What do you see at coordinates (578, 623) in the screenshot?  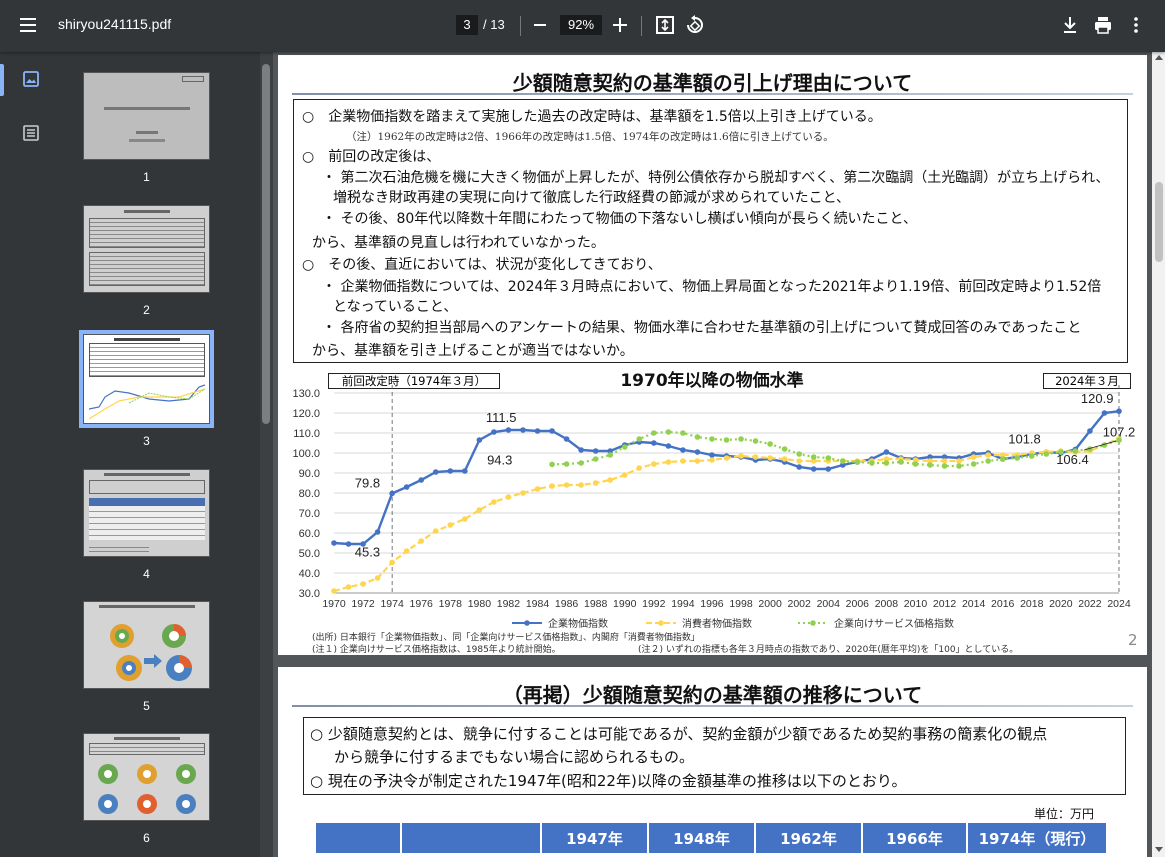 I see `legend-label: 企業物価指数` at bounding box center [578, 623].